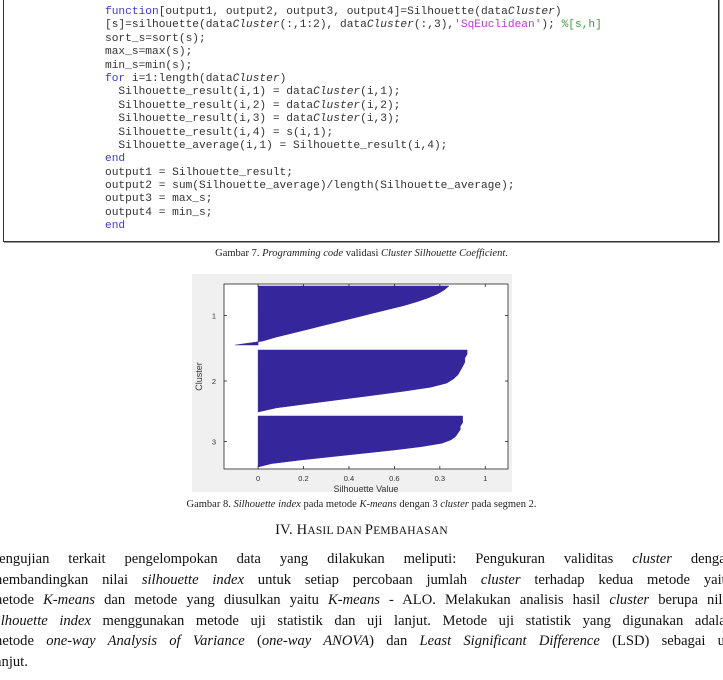 This screenshot has height=680, width=723. What do you see at coordinates (214, 316) in the screenshot?
I see `y-tick-label: 1` at bounding box center [214, 316].